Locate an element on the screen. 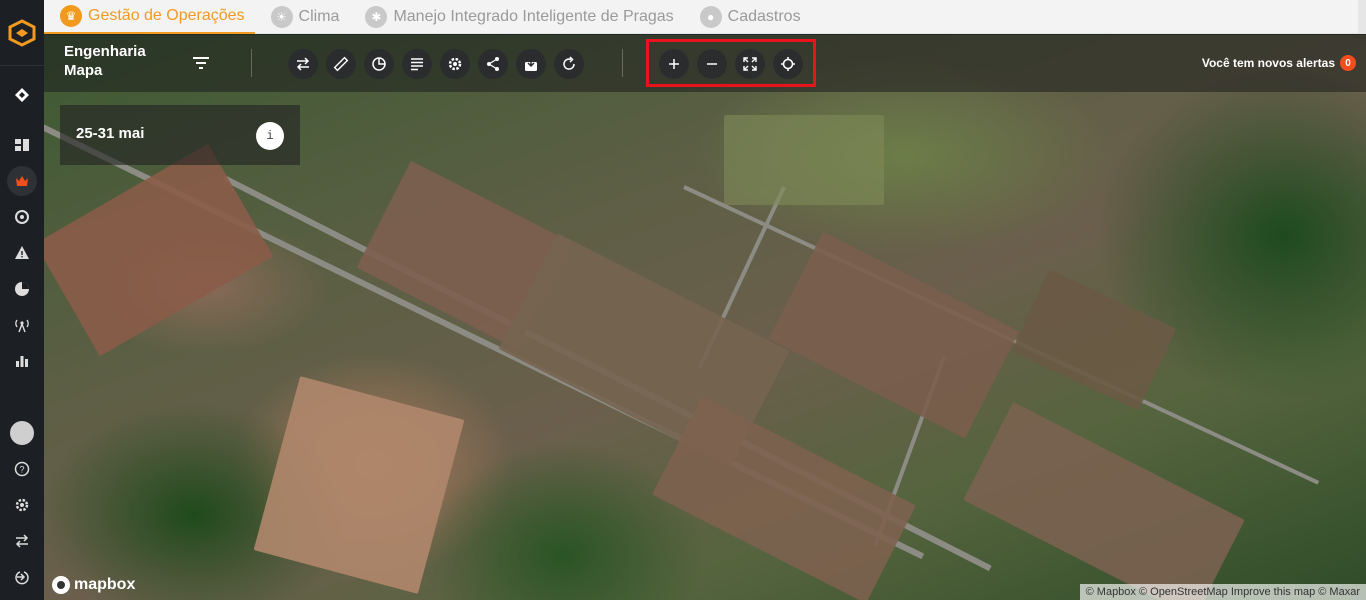 This screenshot has height=600, width=1366. alerts-badge: 0 is located at coordinates (1348, 63).